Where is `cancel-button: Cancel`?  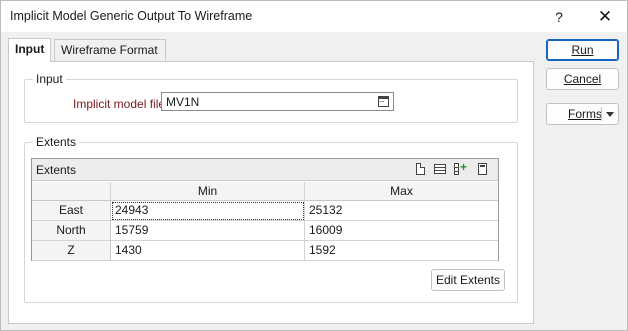
cancel-button: Cancel is located at coordinates (582, 79).